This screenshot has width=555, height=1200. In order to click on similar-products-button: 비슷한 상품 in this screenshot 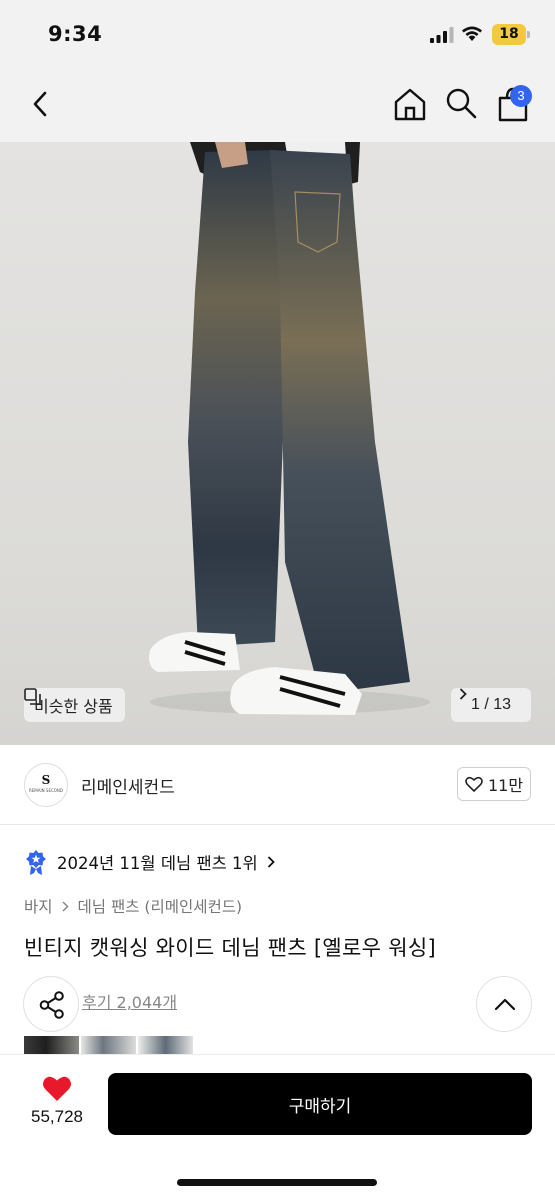, I will do `click(74, 705)`.